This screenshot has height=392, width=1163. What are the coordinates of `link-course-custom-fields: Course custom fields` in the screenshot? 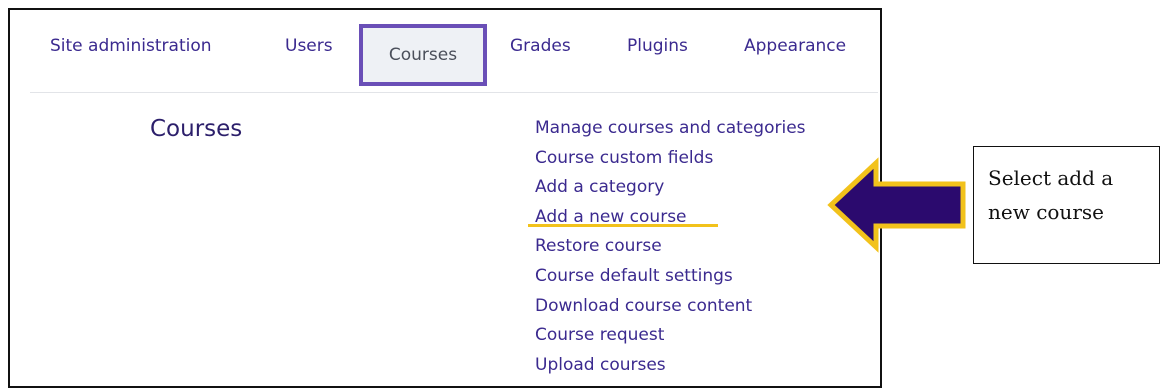 It's located at (670, 159).